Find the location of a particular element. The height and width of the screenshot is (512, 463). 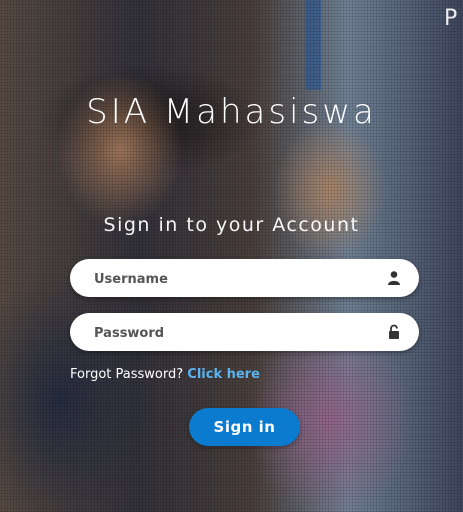

password-field is located at coordinates (244, 333).